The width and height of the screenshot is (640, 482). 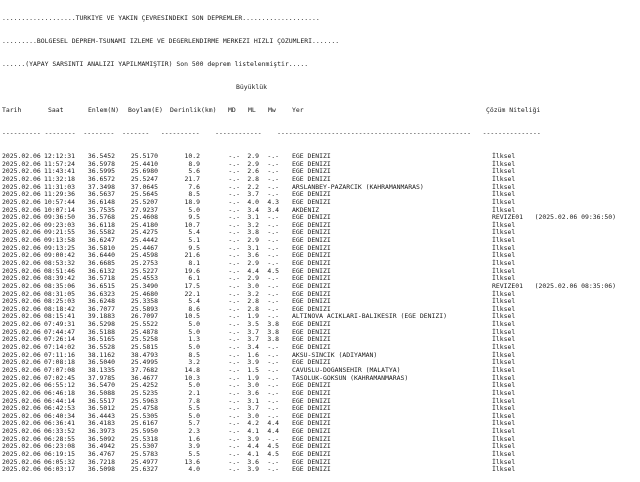 What do you see at coordinates (298, 110) in the screenshot?
I see `col-header-location: Yer` at bounding box center [298, 110].